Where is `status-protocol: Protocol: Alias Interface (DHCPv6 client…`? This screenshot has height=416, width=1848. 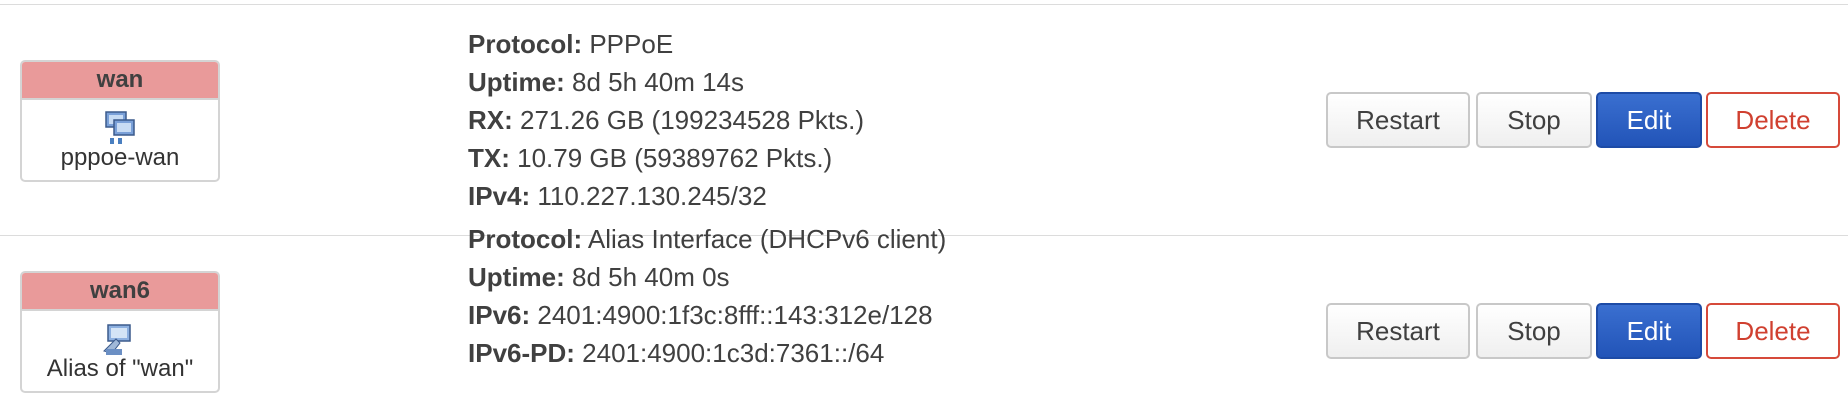
status-protocol: Protocol: Alias Interface (DHCPv6 client… is located at coordinates (707, 239).